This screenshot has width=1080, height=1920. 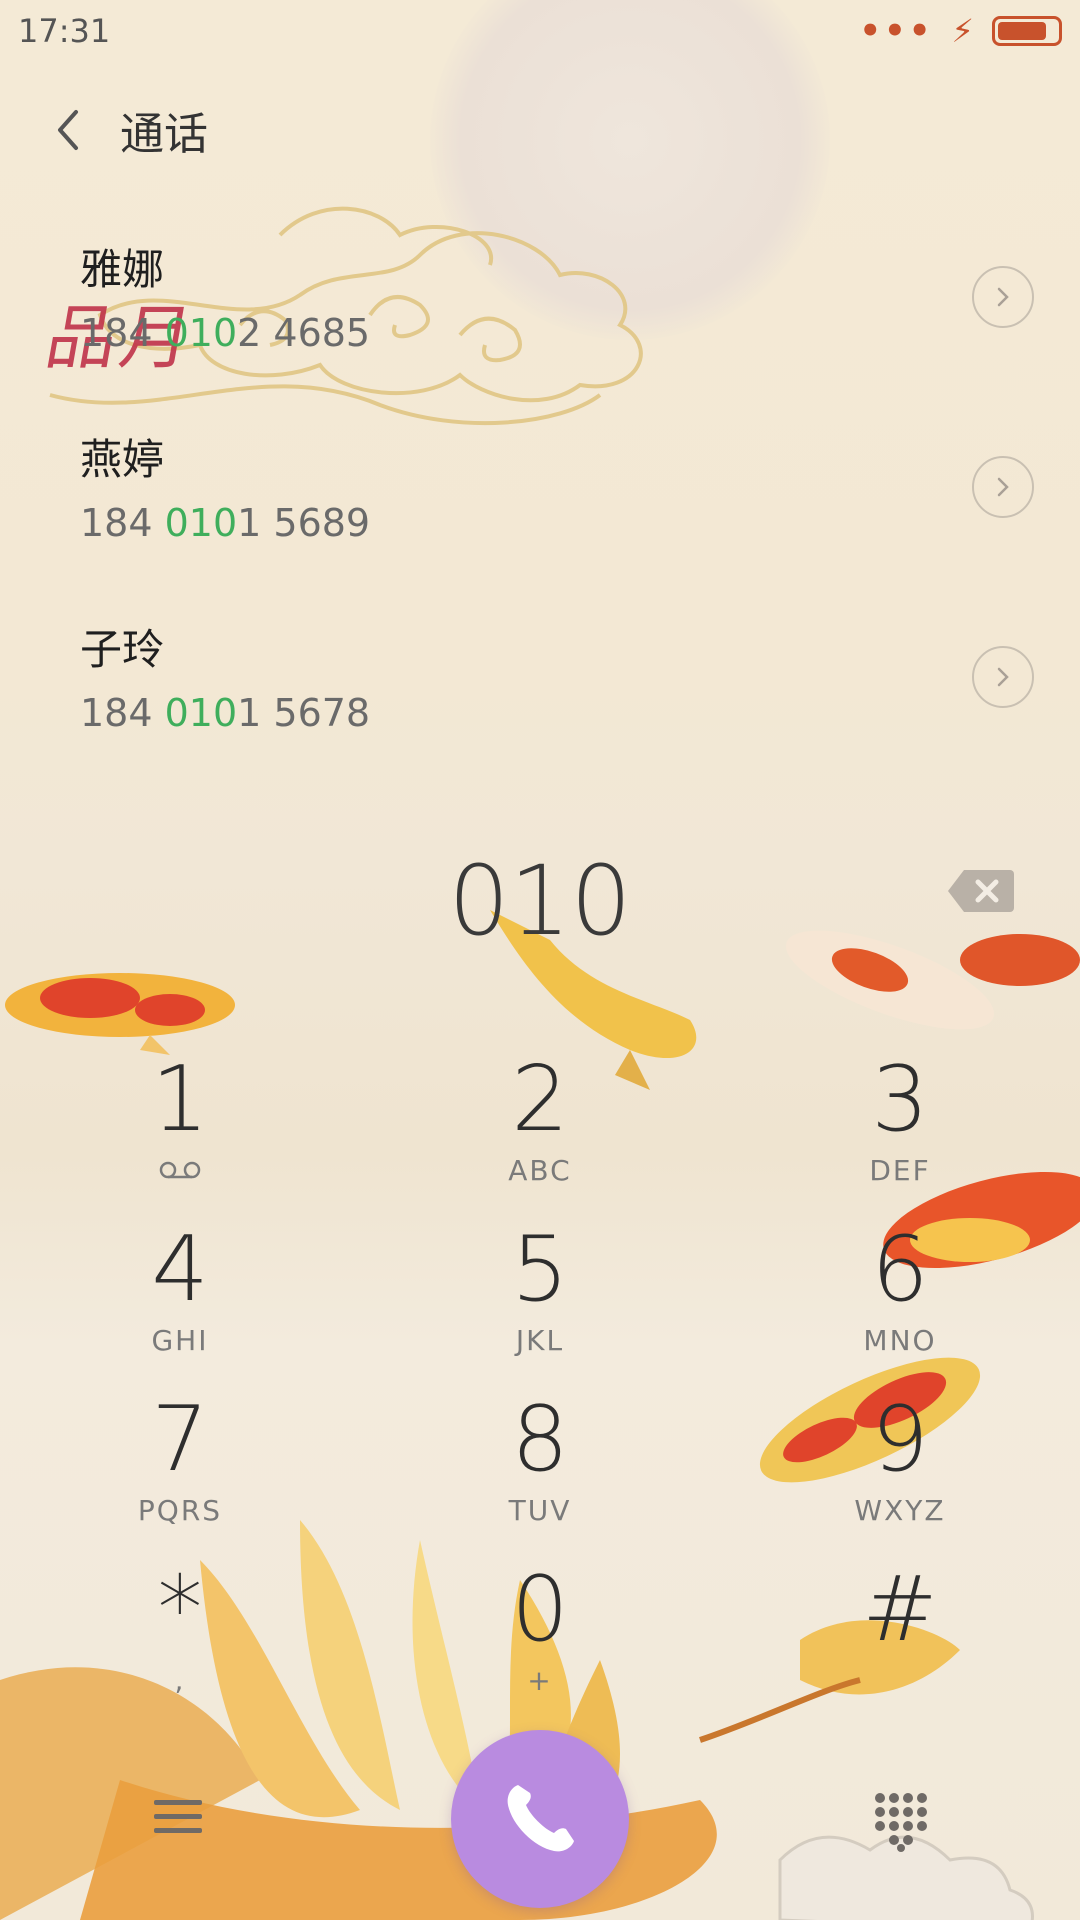 I want to click on backspace-icon, so click(x=980, y=891).